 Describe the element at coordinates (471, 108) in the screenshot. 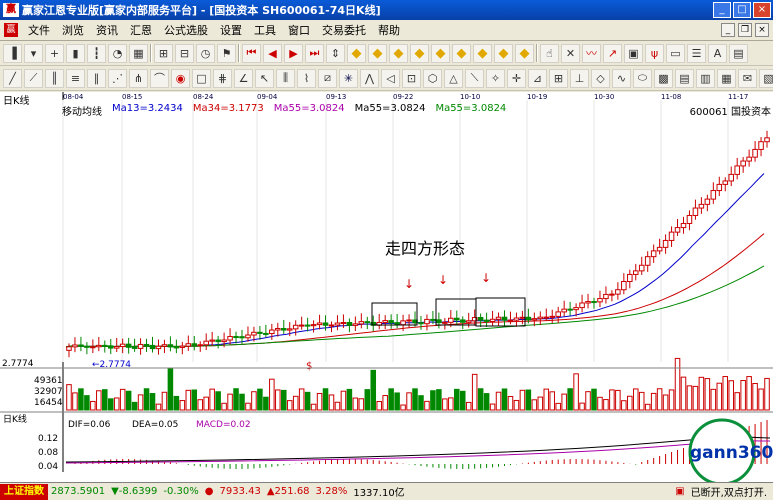

I see `ma-legend-item: Ma55=3.0824` at that location.